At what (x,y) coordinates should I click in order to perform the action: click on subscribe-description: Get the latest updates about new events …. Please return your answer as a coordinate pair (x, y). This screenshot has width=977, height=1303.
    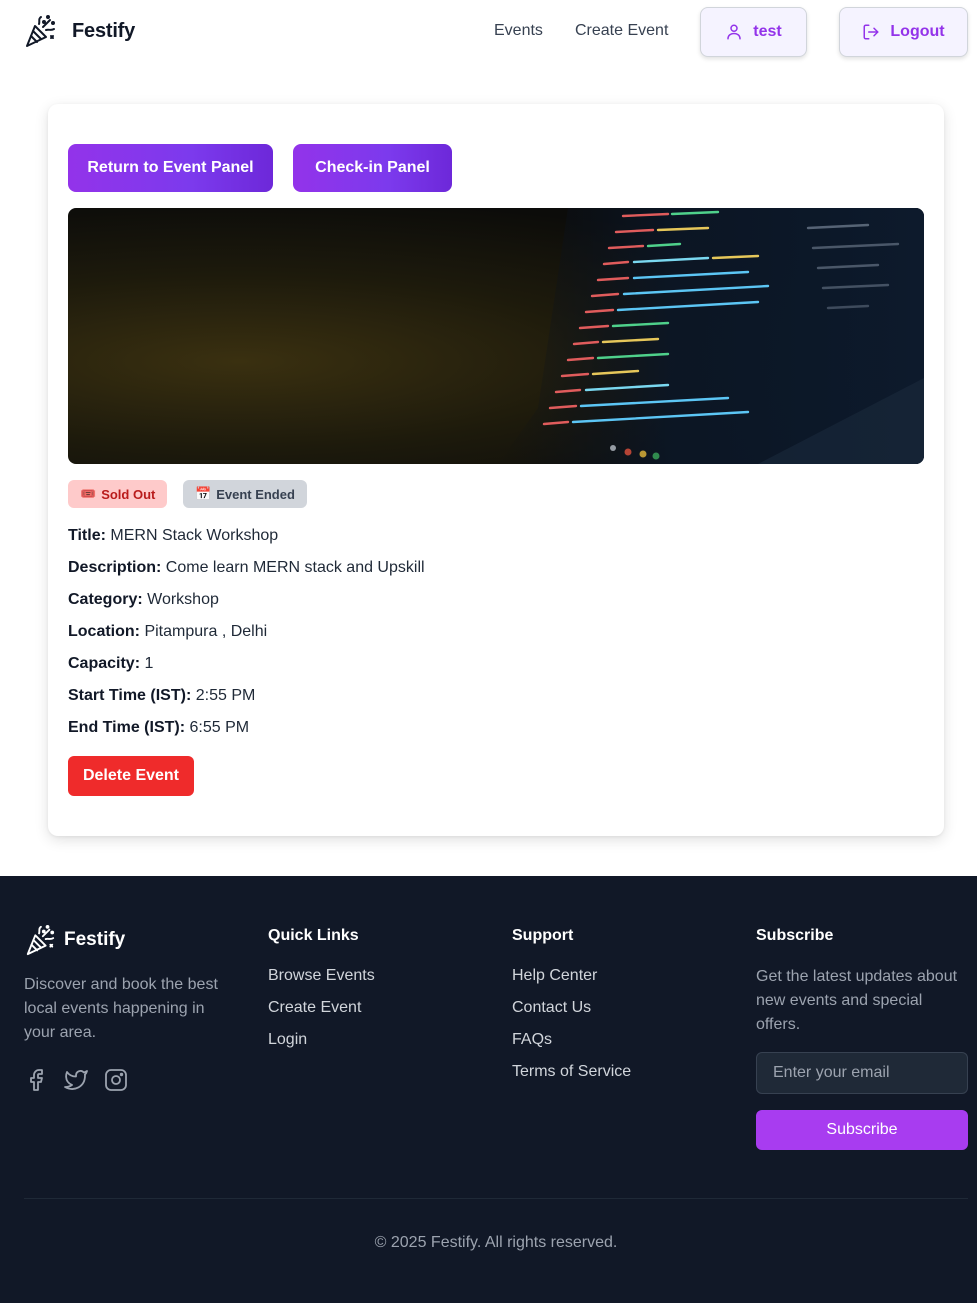
    Looking at the image, I should click on (857, 1000).